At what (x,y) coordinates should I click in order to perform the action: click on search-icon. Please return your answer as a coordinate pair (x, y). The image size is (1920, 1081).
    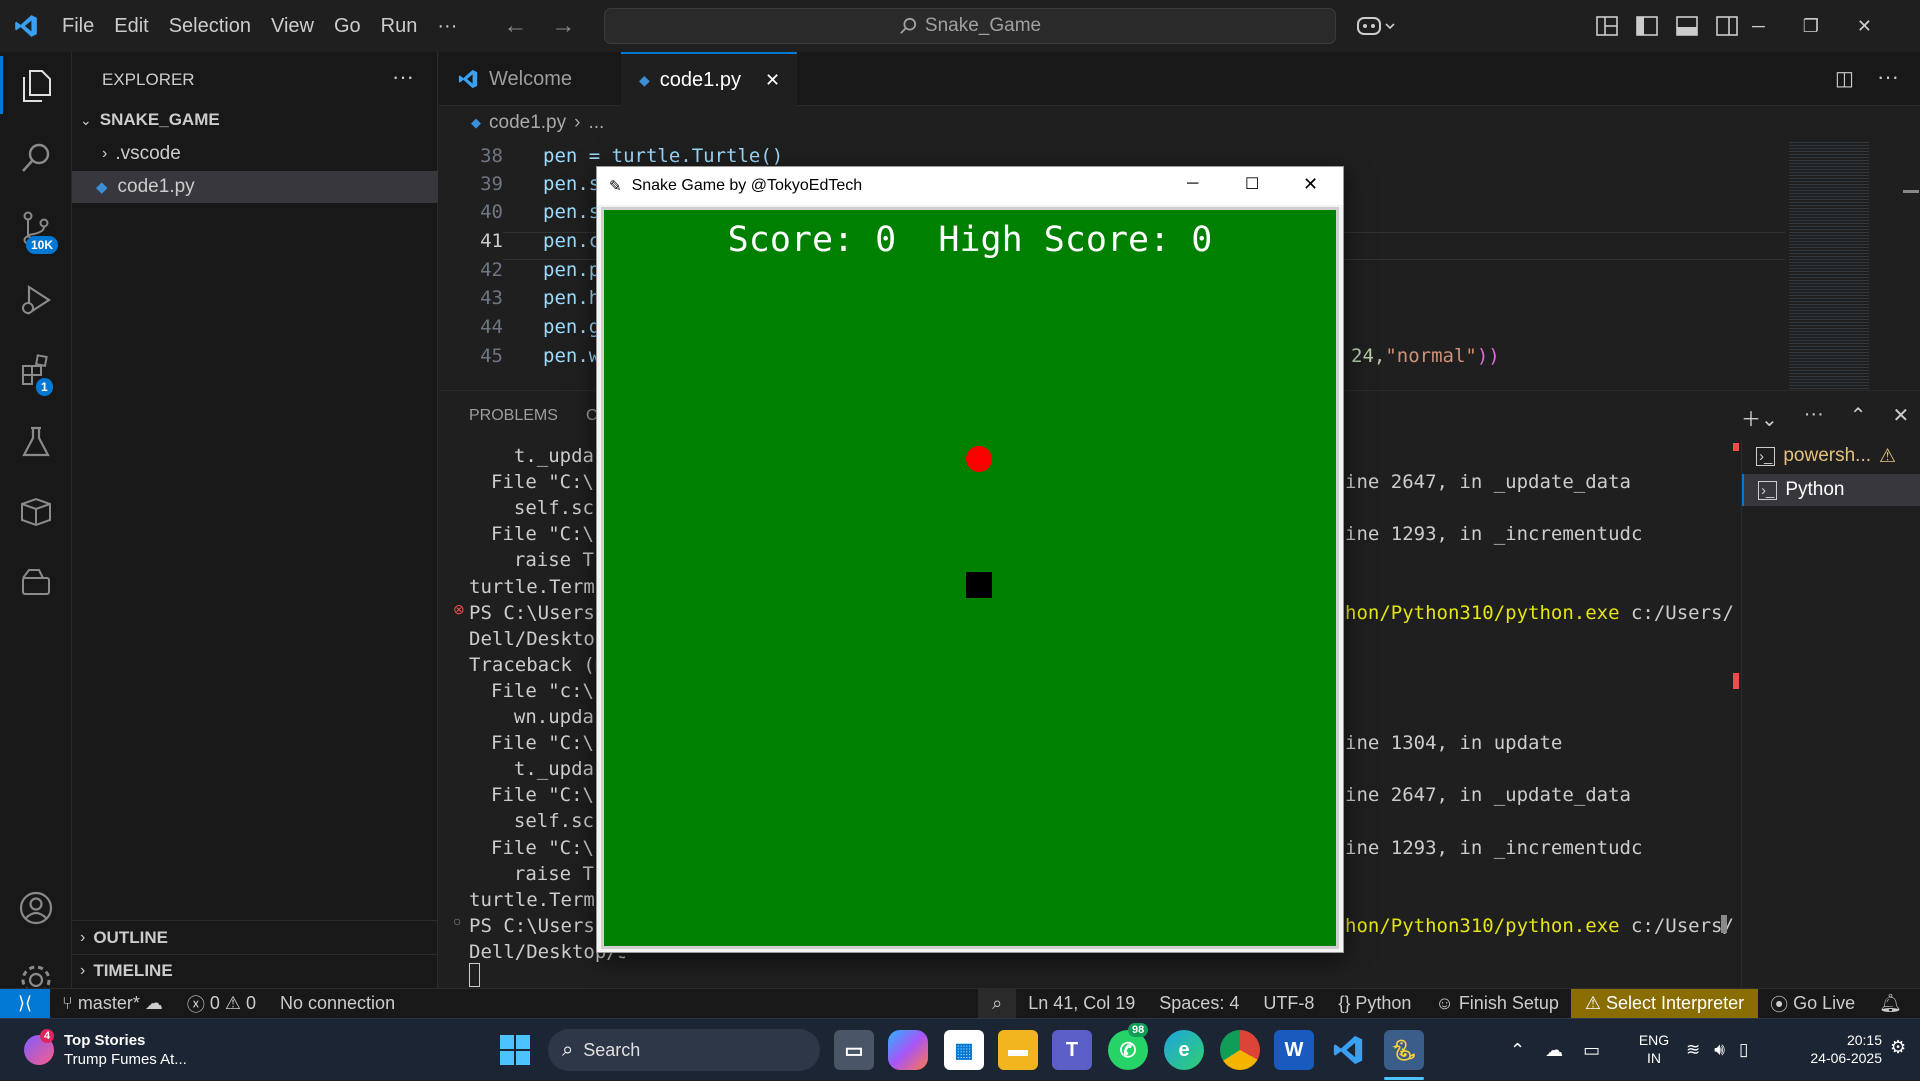
    Looking at the image, I should click on (36, 158).